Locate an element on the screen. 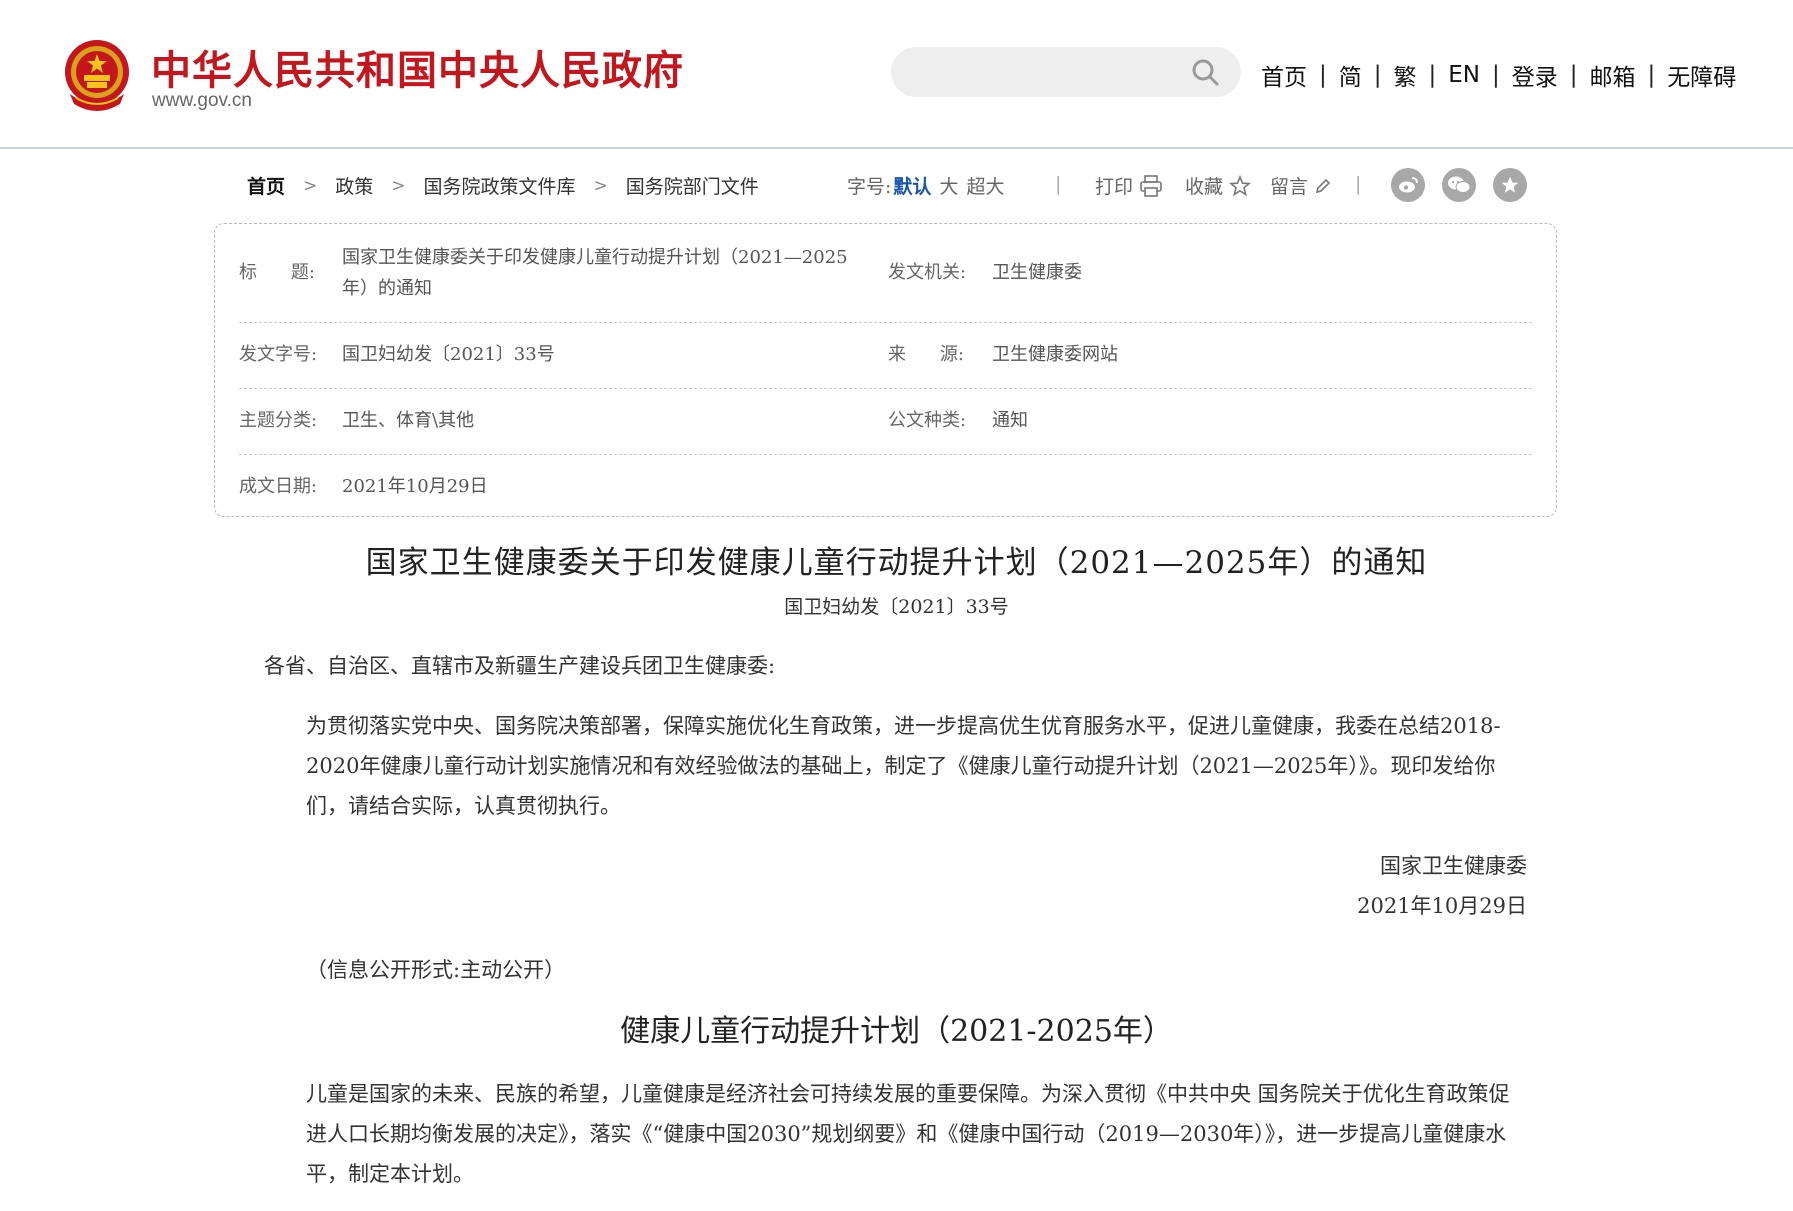  breadcrumb-home: 首页 is located at coordinates (266, 185).